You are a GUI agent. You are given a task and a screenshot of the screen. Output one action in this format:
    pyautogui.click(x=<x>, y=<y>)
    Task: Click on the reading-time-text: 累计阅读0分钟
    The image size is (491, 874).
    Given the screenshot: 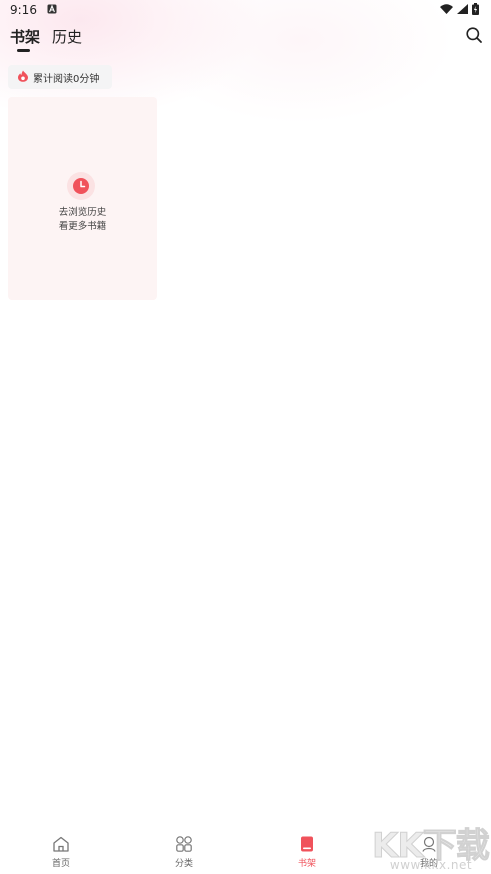 What is the action you would take?
    pyautogui.click(x=66, y=79)
    